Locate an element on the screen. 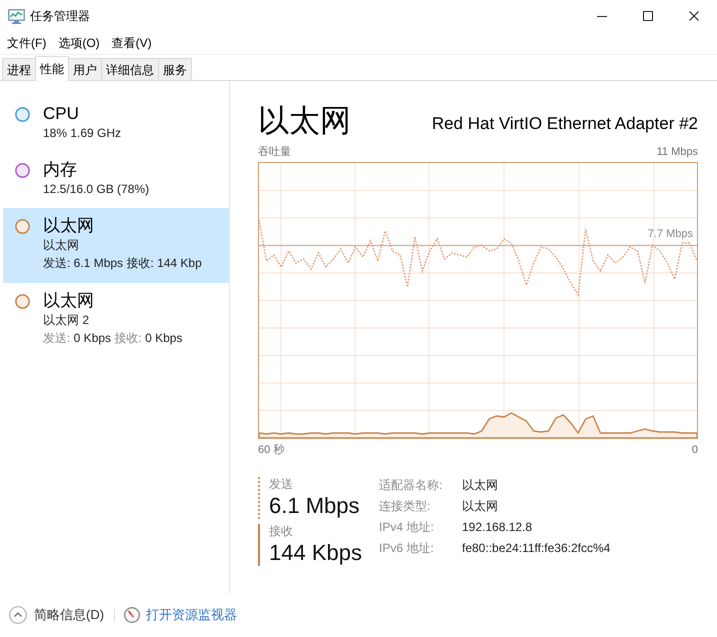 This screenshot has width=717, height=637. menu-item: 查看(V) is located at coordinates (132, 43).